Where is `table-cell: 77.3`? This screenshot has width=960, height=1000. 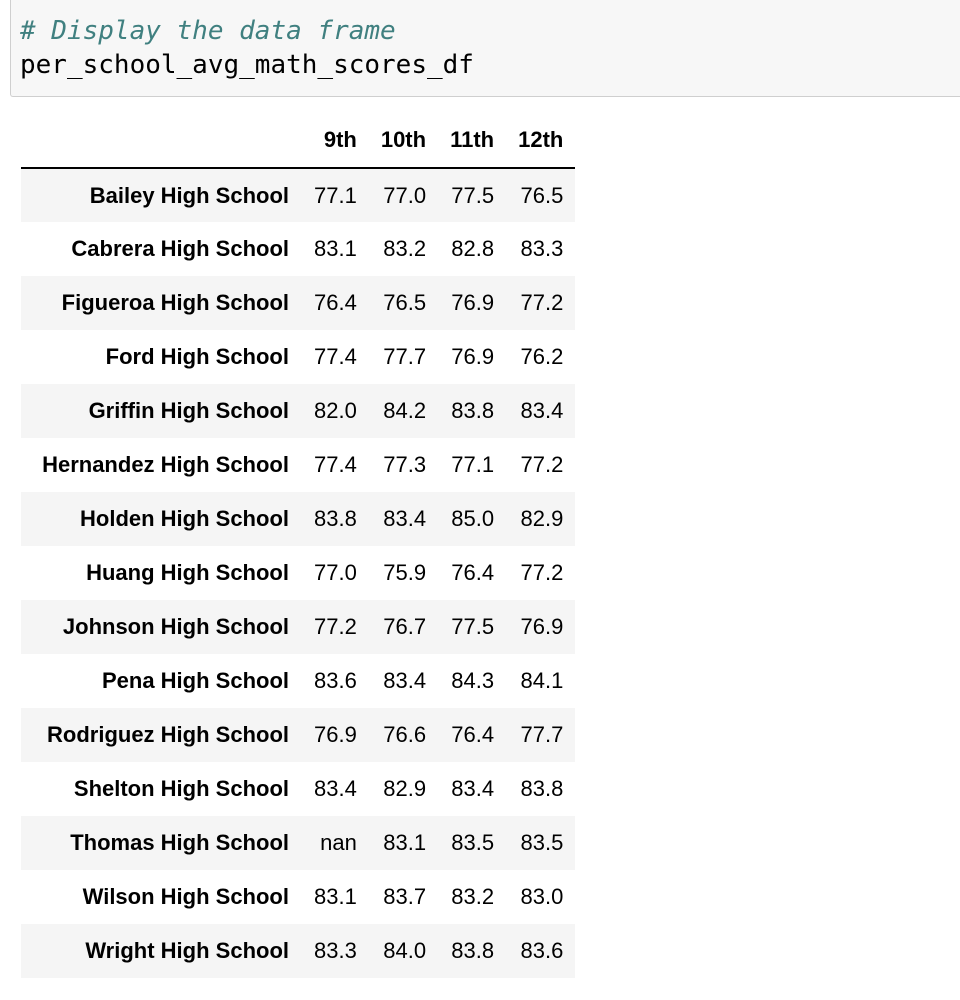 table-cell: 77.3 is located at coordinates (405, 464).